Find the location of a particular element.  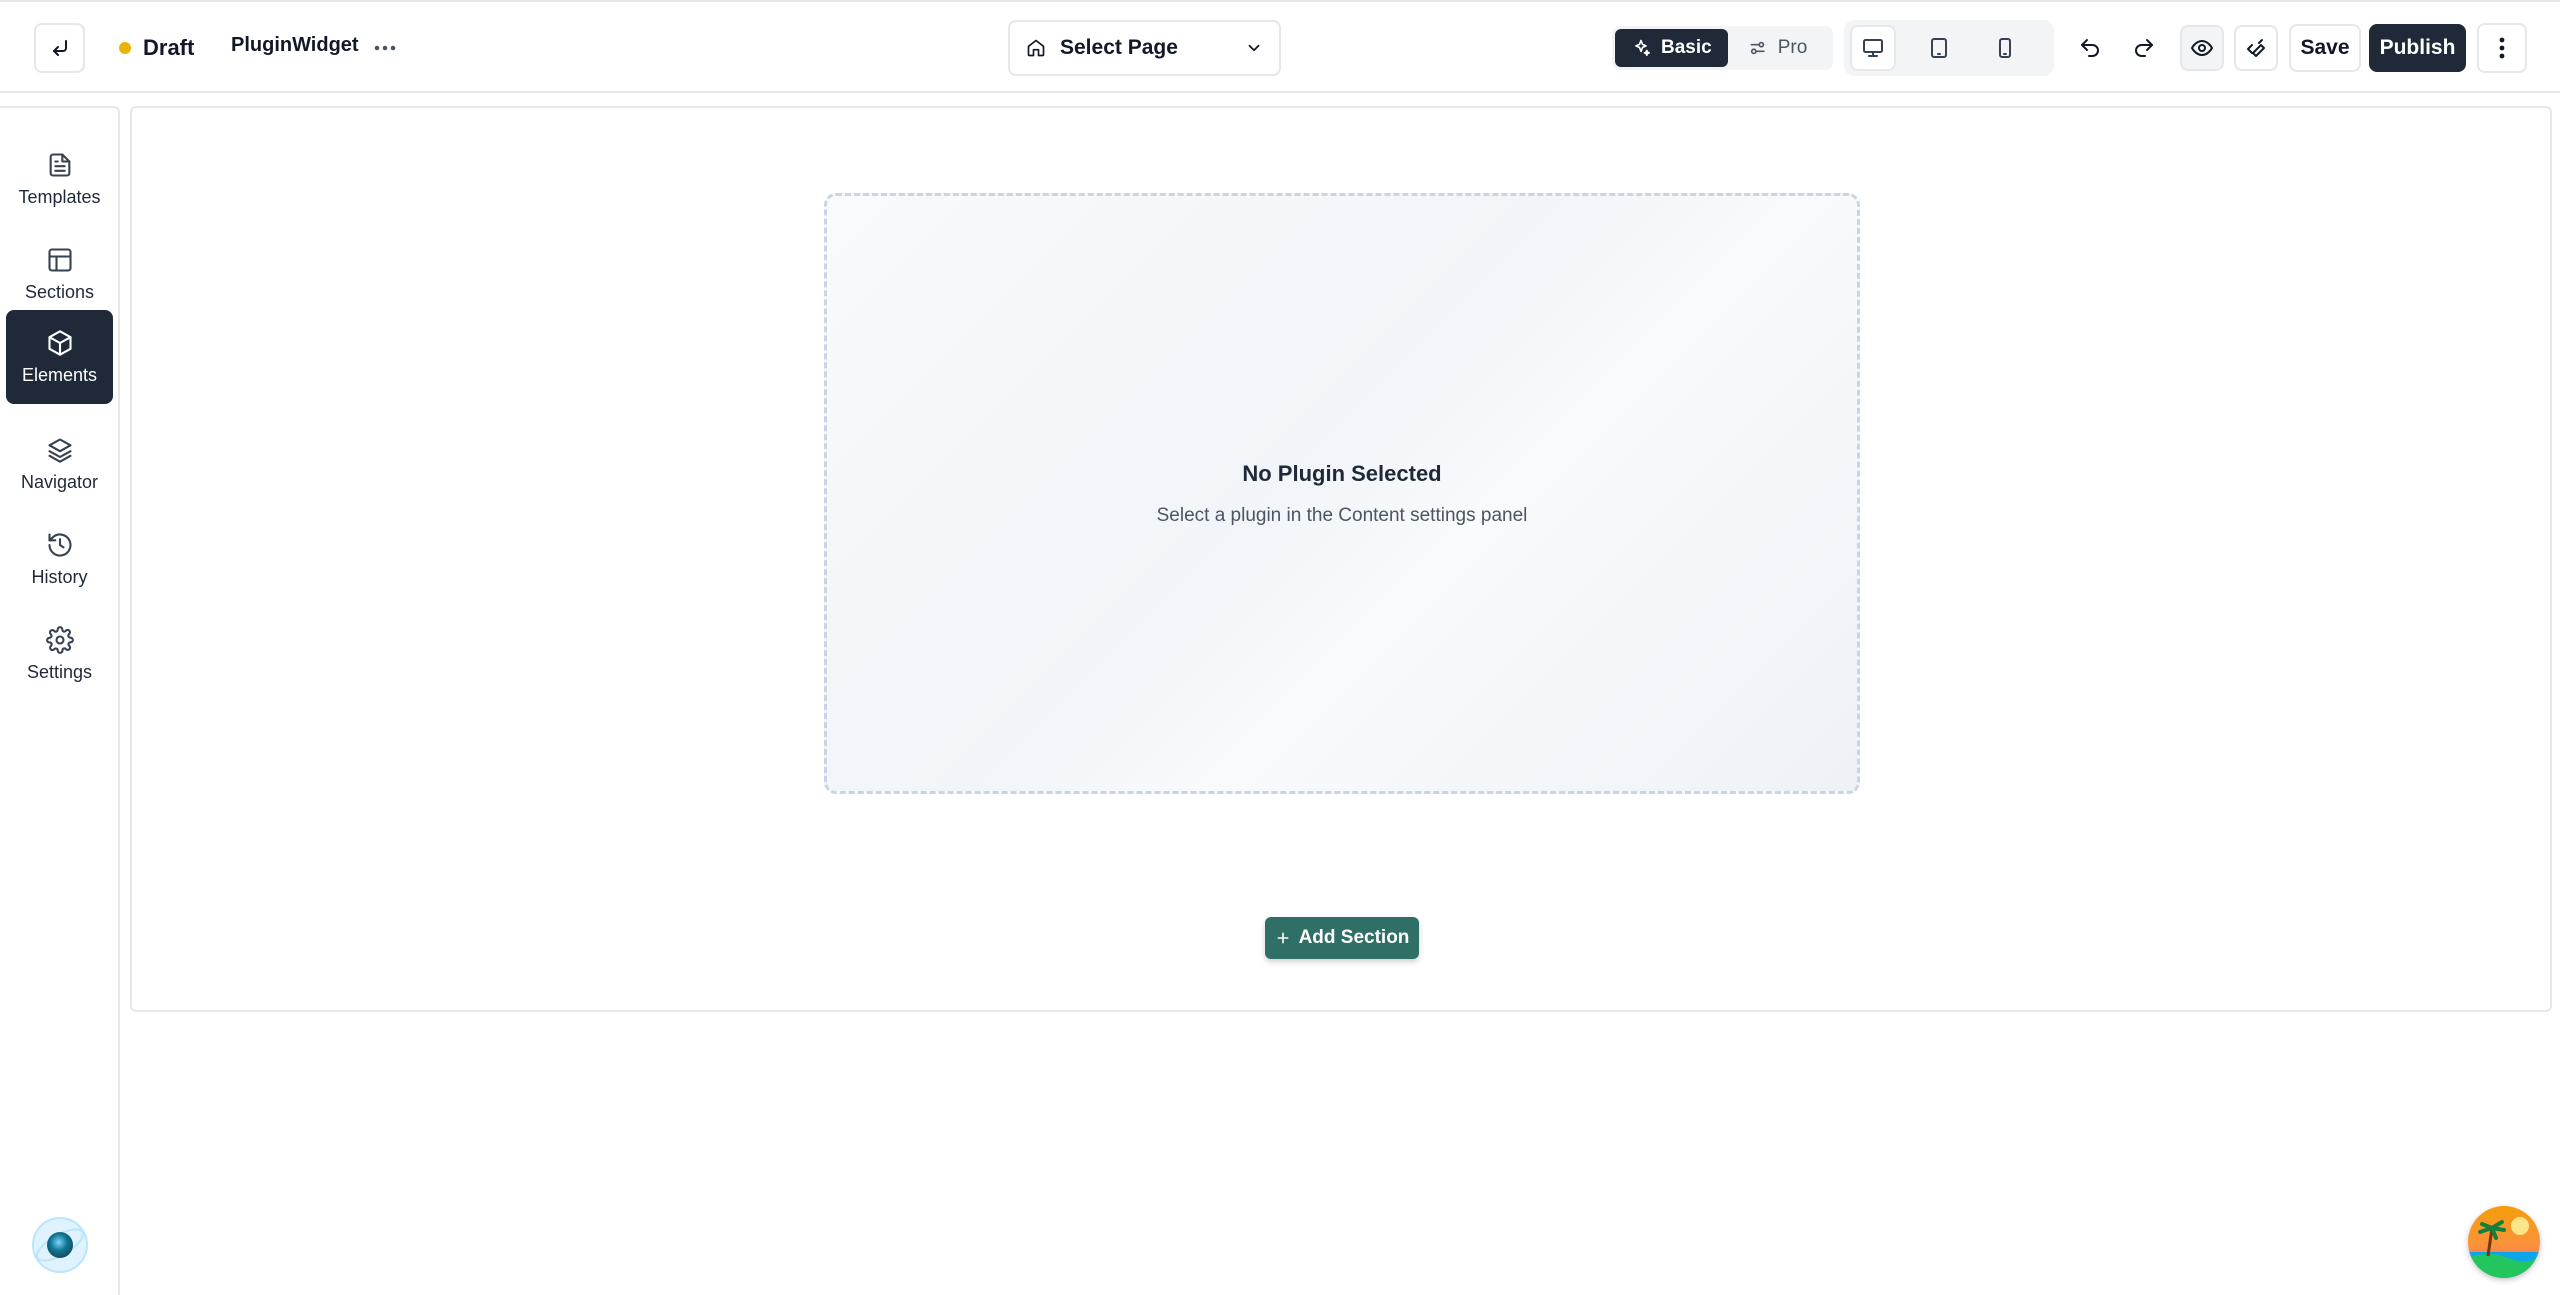

sidebar-item-elements: Elements is located at coordinates (59, 357).